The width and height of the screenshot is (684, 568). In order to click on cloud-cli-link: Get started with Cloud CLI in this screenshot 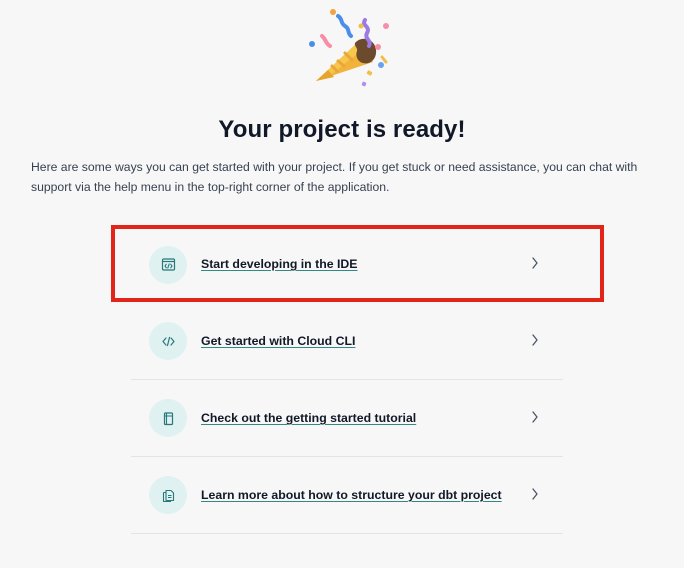, I will do `click(347, 341)`.